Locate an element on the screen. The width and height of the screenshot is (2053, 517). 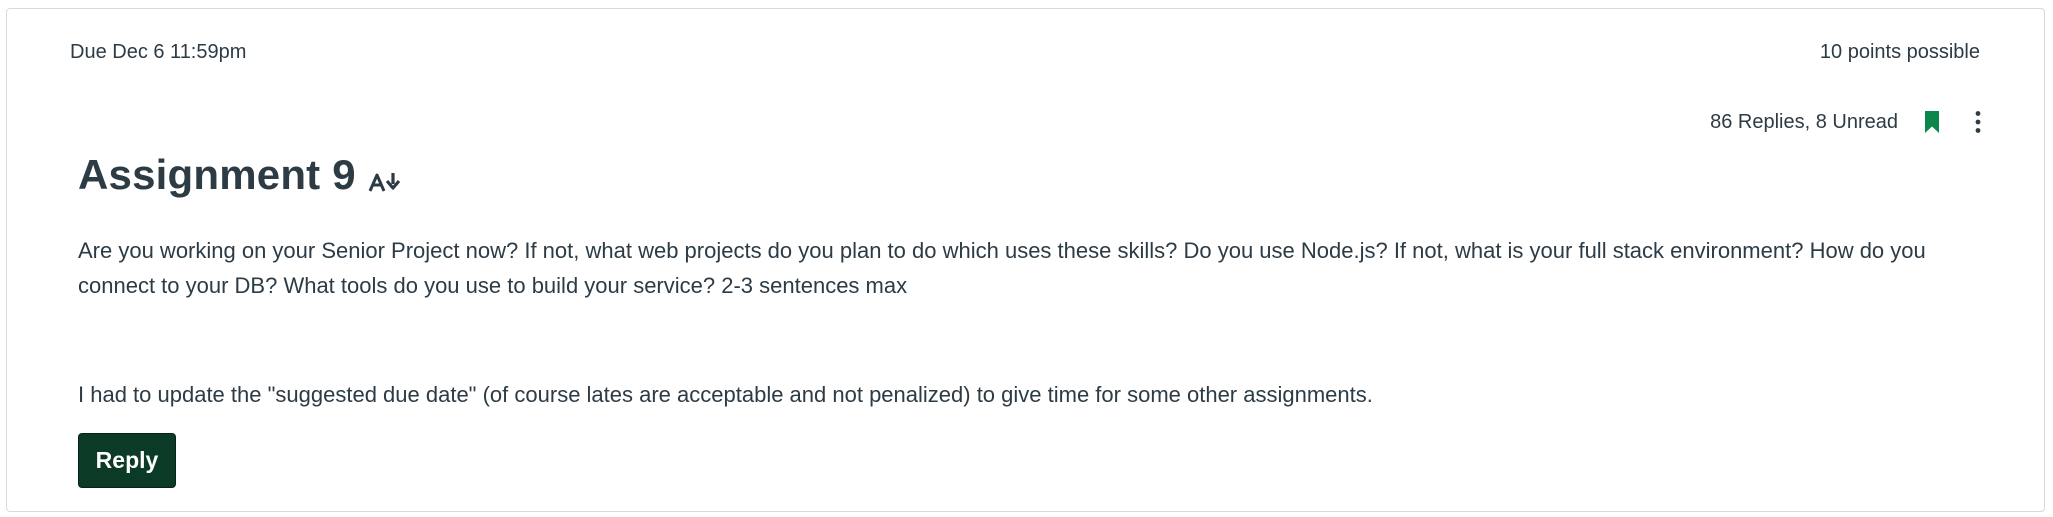
discussion-meta: 86 Replies, 8 Unread is located at coordinates (1849, 122).